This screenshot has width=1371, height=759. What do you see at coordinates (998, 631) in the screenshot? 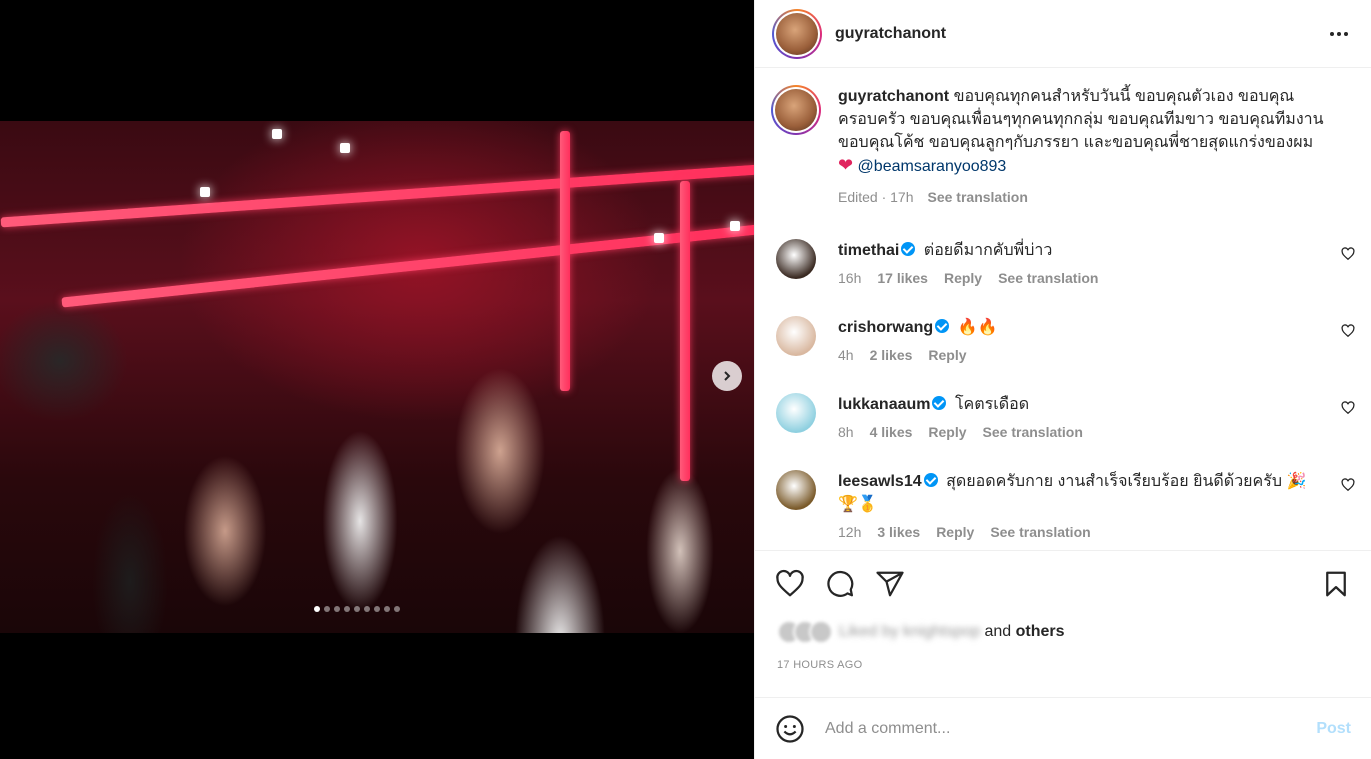
I see `likes-and-text: and` at bounding box center [998, 631].